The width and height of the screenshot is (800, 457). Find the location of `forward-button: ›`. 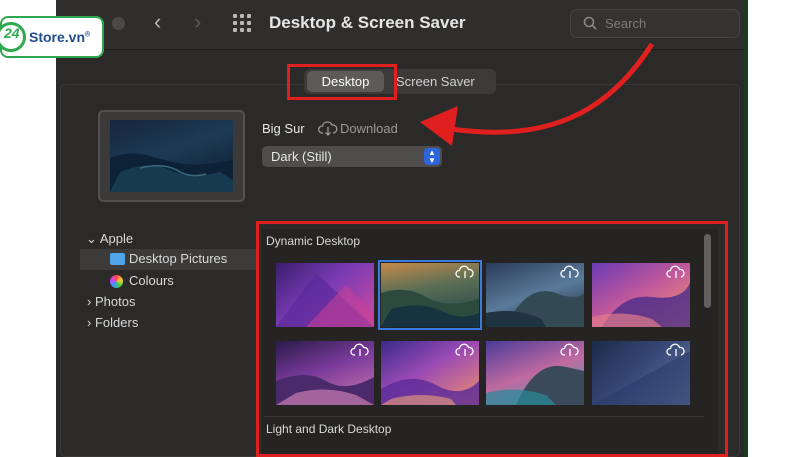

forward-button: › is located at coordinates (197, 22).